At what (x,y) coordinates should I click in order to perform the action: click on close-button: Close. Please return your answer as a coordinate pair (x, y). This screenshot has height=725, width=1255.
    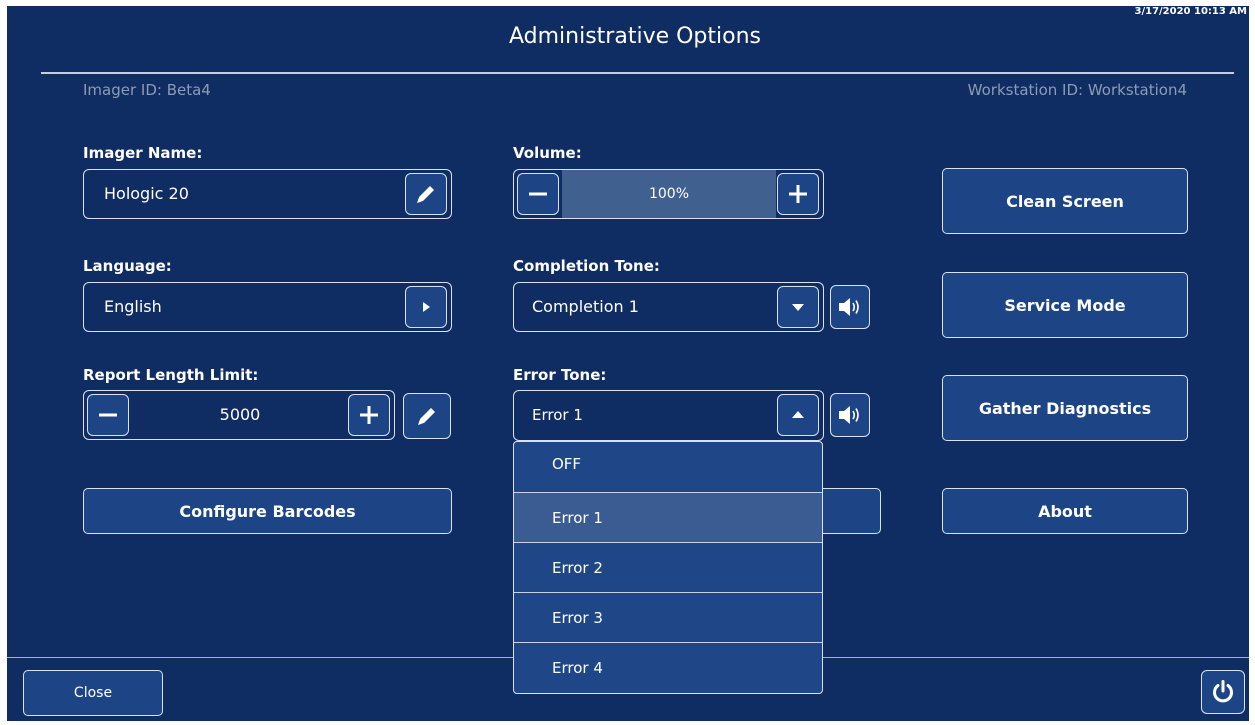
    Looking at the image, I should click on (93, 693).